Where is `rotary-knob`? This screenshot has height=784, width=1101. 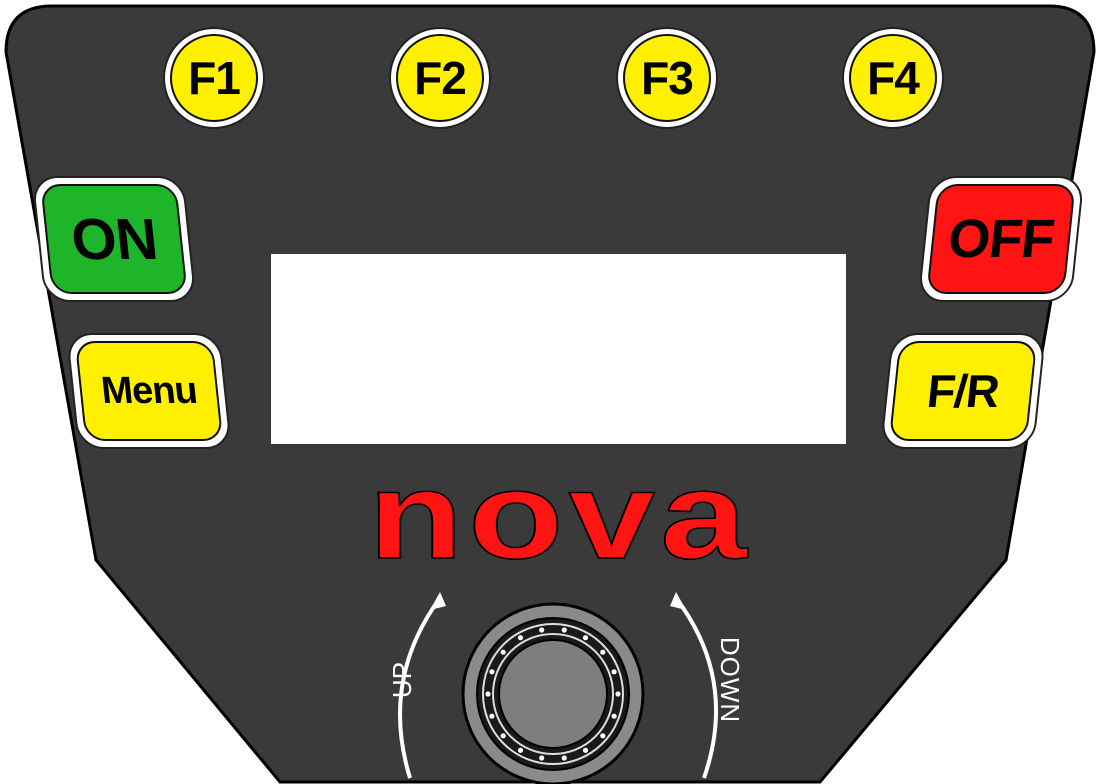
rotary-knob is located at coordinates (553, 693).